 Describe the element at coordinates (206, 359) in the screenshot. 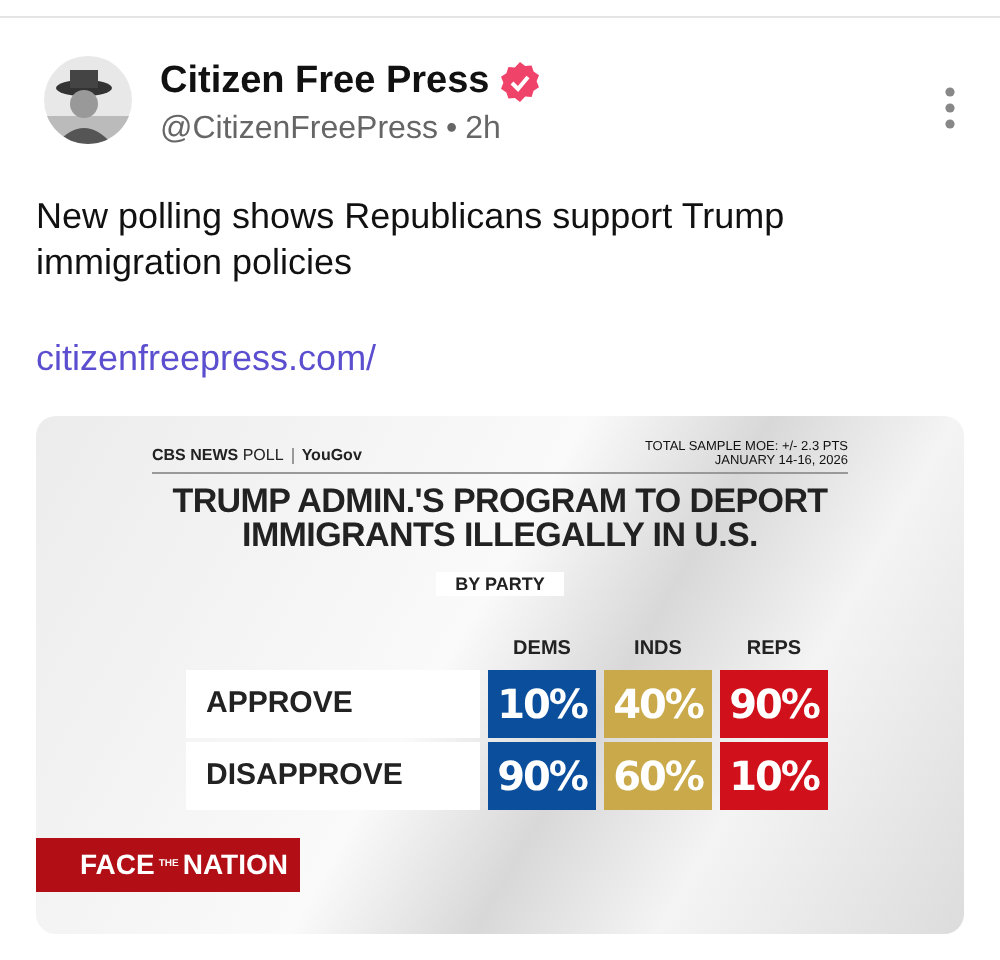

I see `post-link: citizenfreepress.com/` at that location.